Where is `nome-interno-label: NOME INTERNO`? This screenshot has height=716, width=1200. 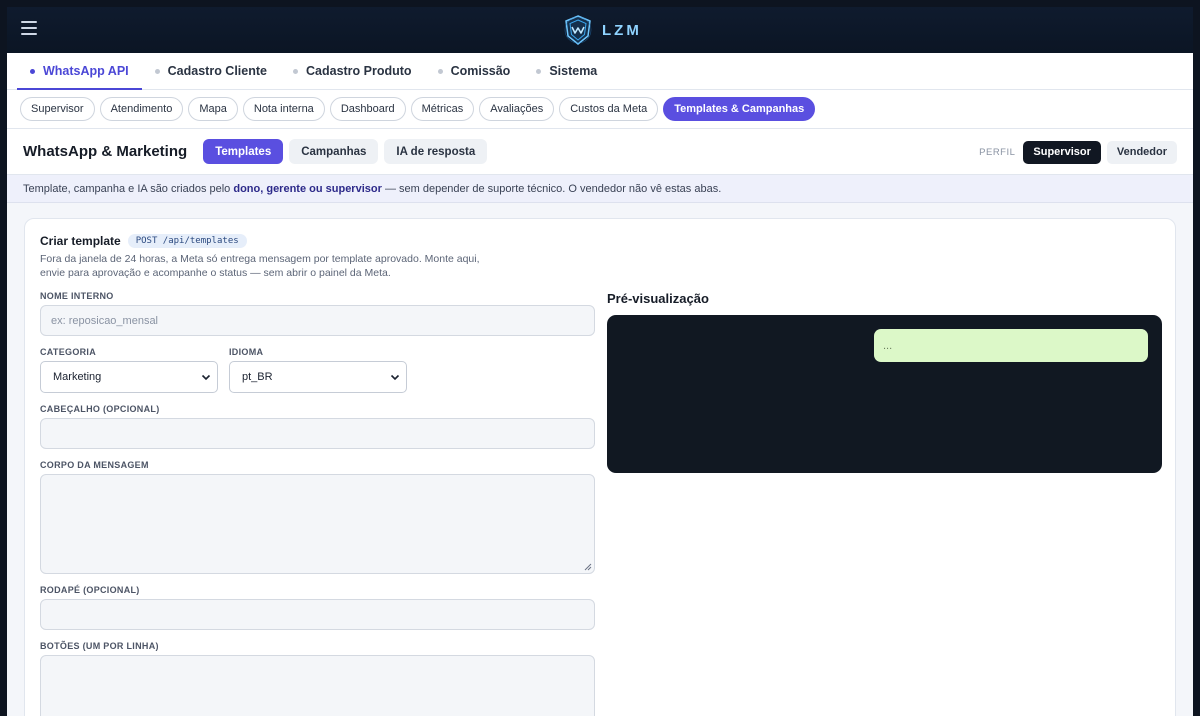 nome-interno-label: NOME INTERNO is located at coordinates (77, 296).